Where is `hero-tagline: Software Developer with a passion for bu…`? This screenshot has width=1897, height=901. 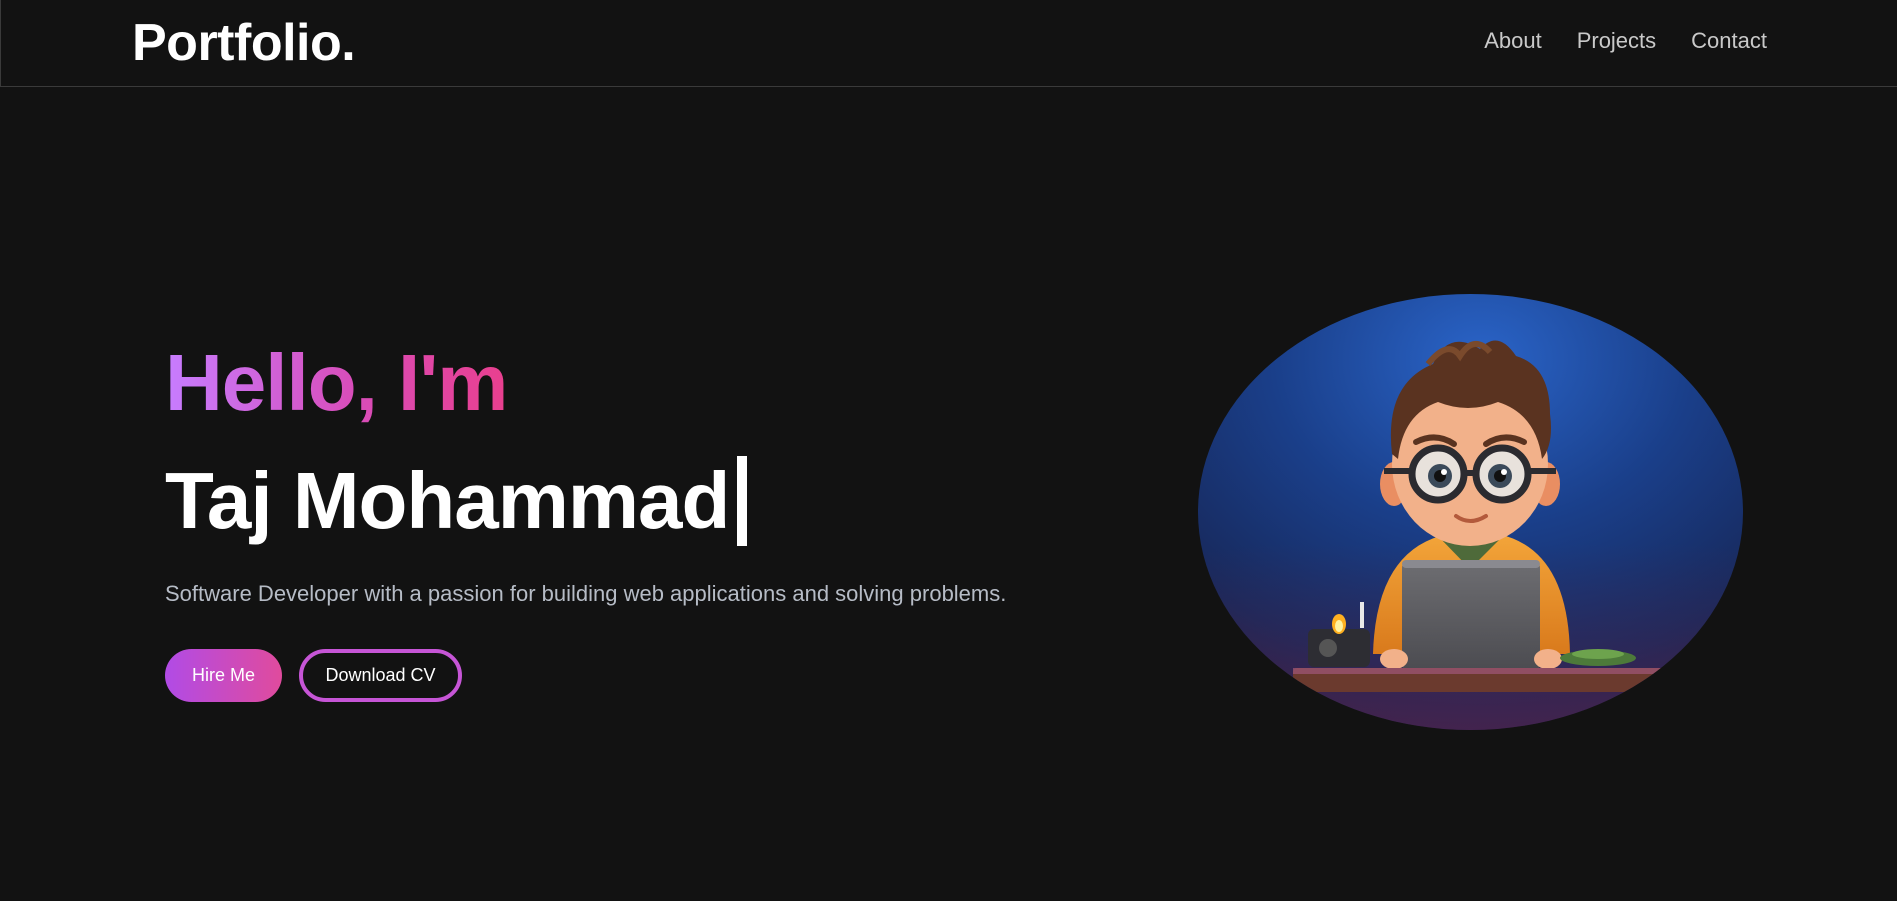 hero-tagline: Software Developer with a passion for bu… is located at coordinates (586, 593).